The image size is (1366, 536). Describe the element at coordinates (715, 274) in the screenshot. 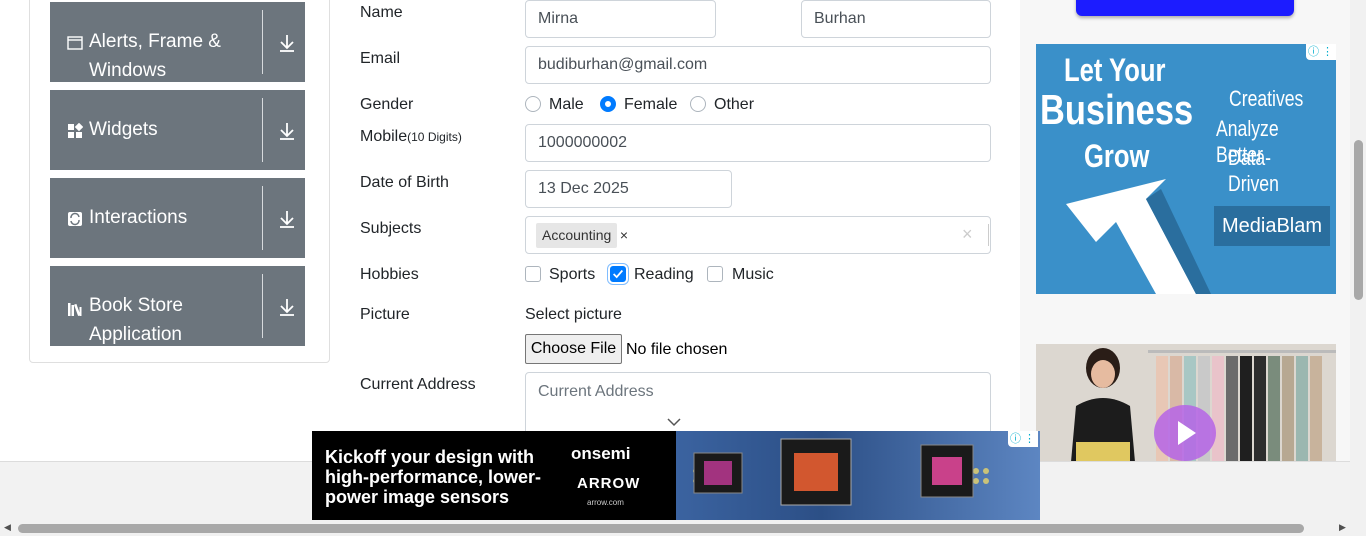

I see `hobby-music-checkbox` at that location.